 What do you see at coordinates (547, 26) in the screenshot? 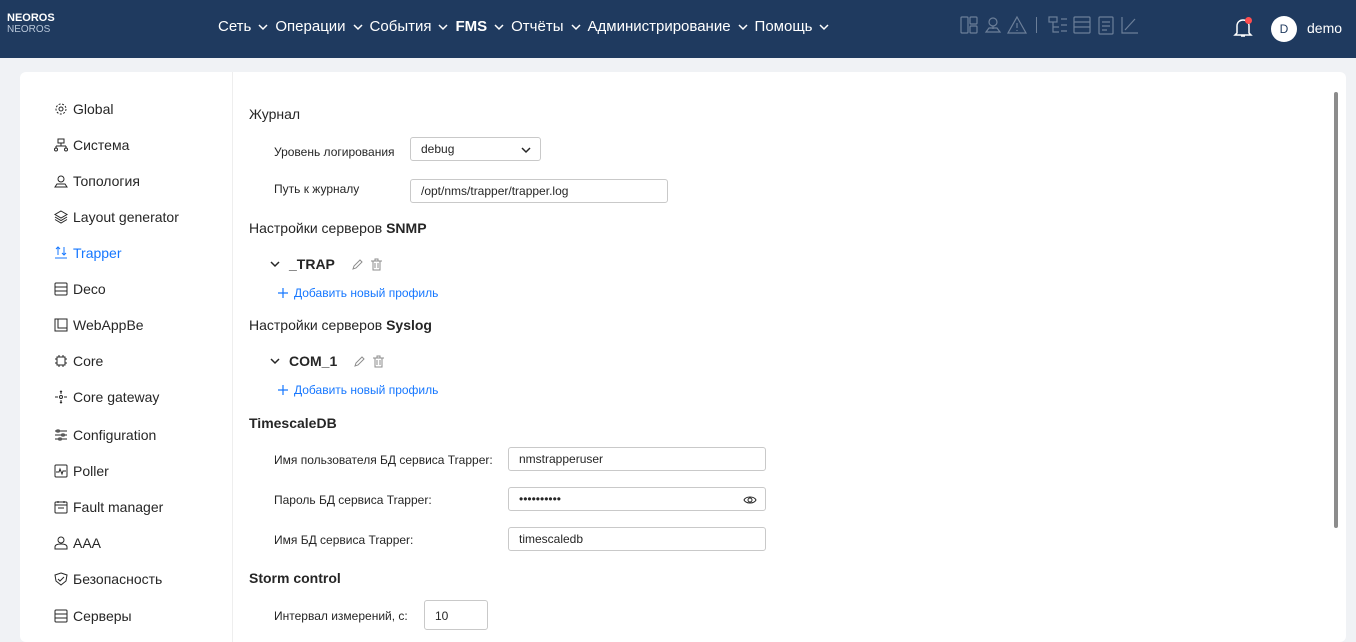
I see `menu-item-reports: Отчёты` at bounding box center [547, 26].